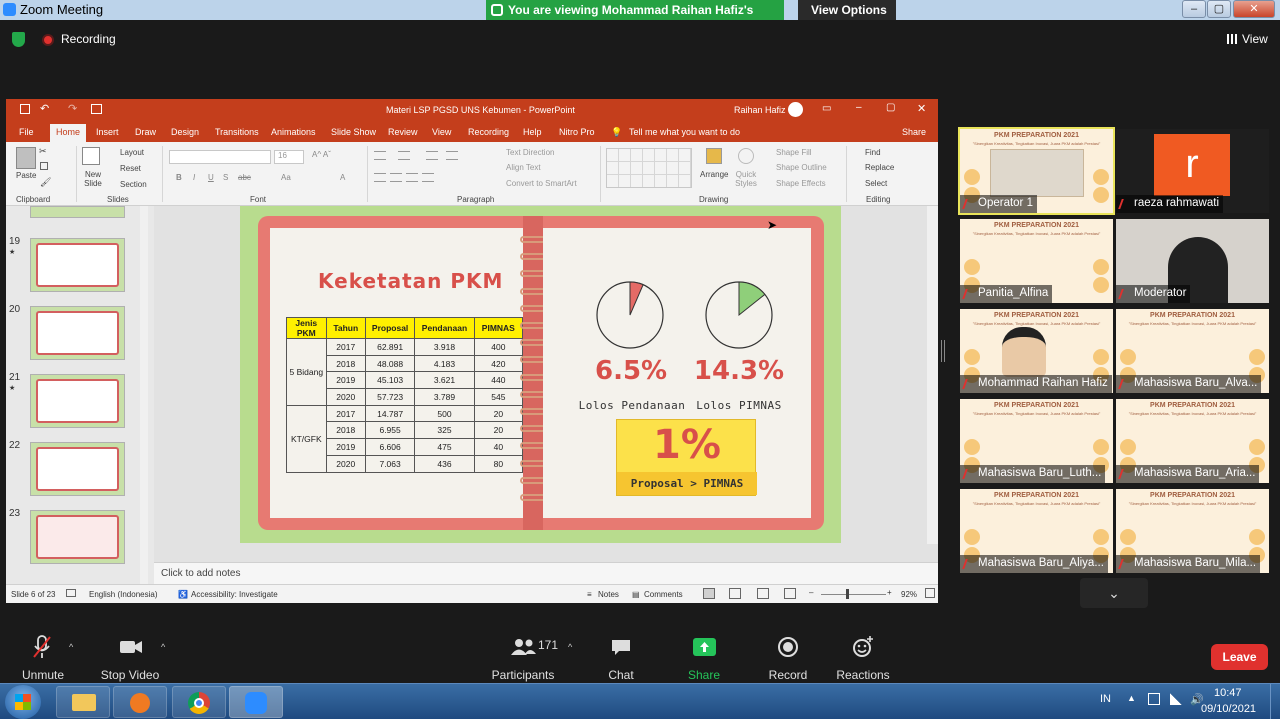  What do you see at coordinates (709, 593) in the screenshot?
I see `normal-view-icon` at bounding box center [709, 593].